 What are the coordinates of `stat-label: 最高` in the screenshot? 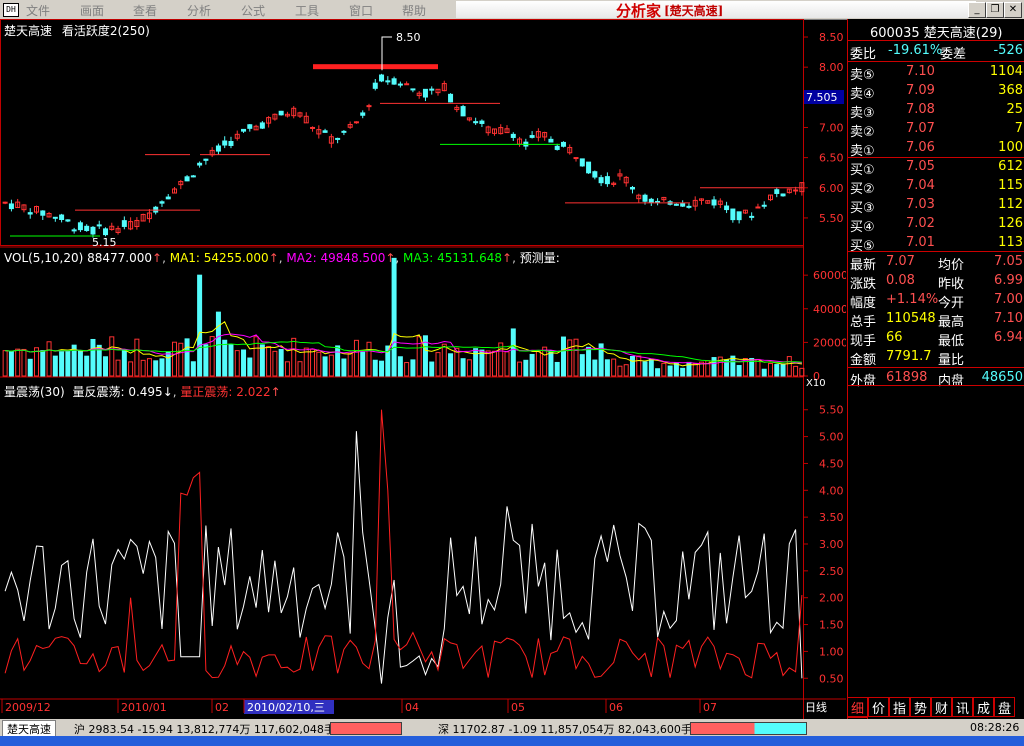 It's located at (951, 322).